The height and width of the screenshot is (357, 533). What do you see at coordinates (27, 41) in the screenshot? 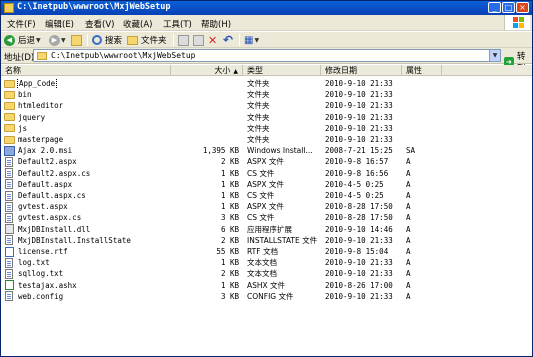
I see `back-label: 后退` at bounding box center [27, 41].